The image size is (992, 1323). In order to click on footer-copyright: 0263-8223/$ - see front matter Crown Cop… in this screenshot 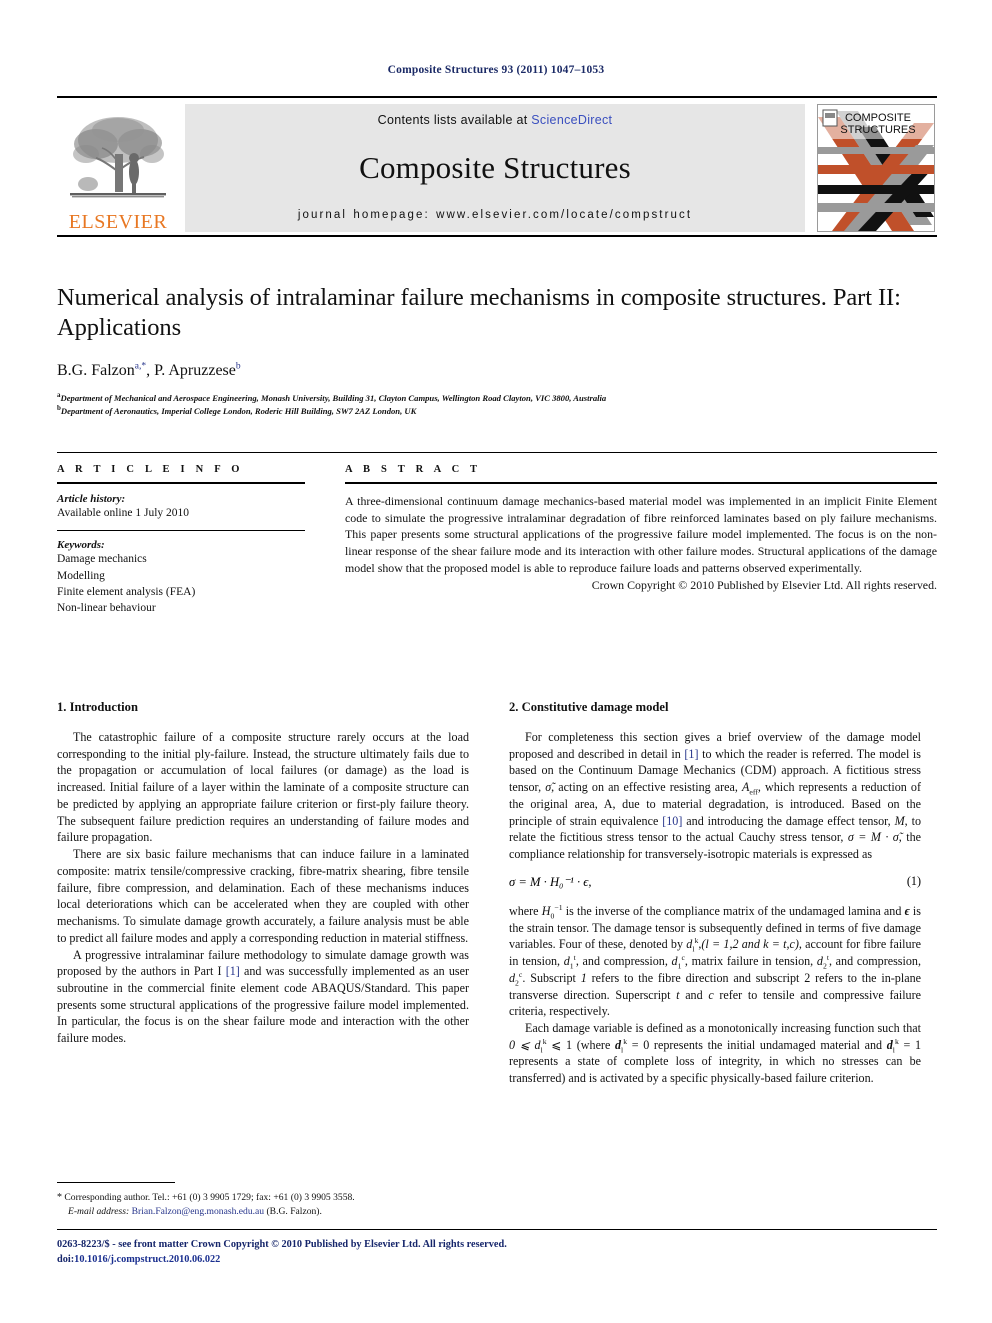, I will do `click(282, 1244)`.